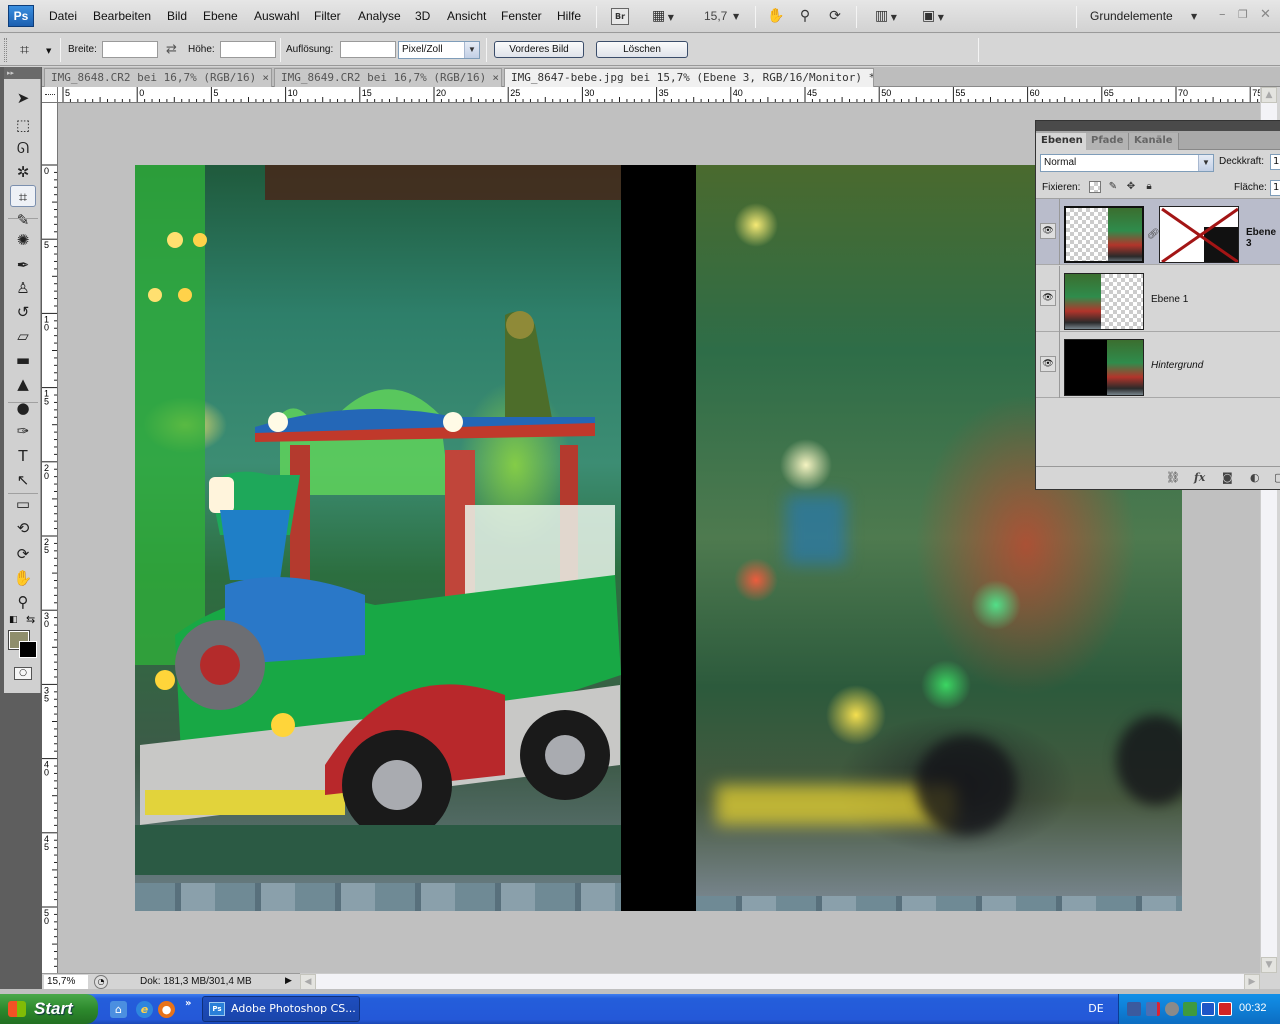  What do you see at coordinates (569, 16) in the screenshot?
I see `menu-hilfe: Hilfe` at bounding box center [569, 16].